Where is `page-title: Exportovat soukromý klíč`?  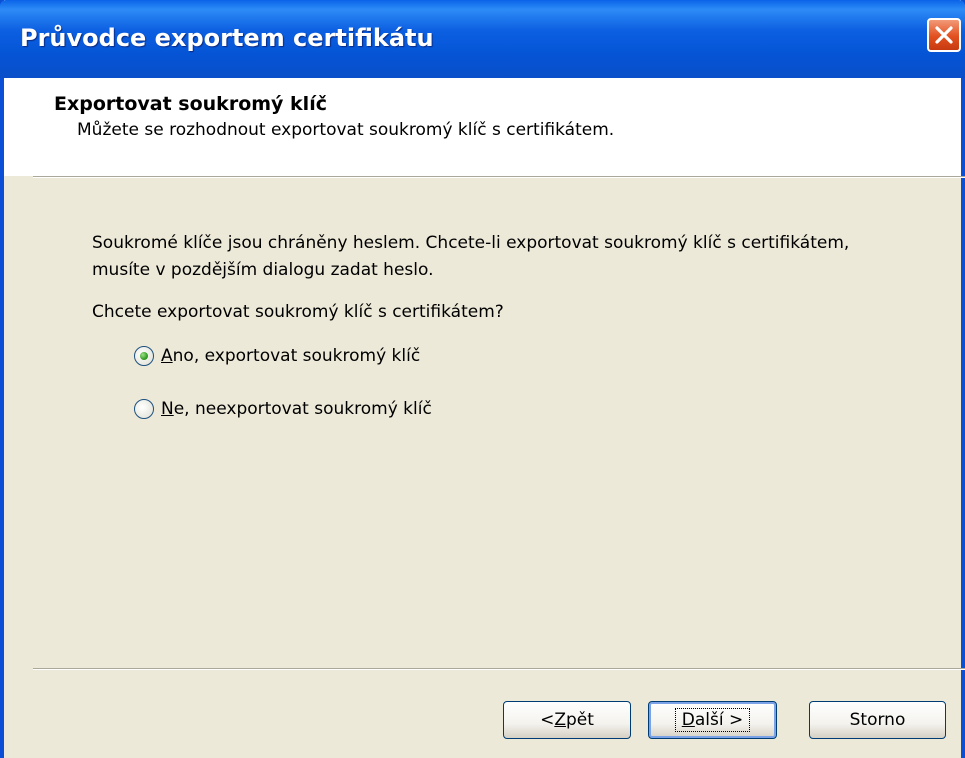
page-title: Exportovat soukromý klíč is located at coordinates (190, 104).